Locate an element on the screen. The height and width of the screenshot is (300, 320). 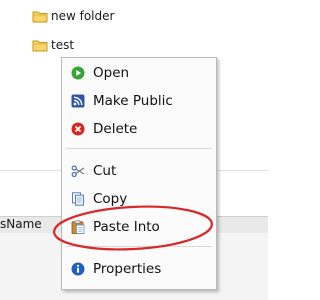
menu-item-label: Properties is located at coordinates (127, 269).